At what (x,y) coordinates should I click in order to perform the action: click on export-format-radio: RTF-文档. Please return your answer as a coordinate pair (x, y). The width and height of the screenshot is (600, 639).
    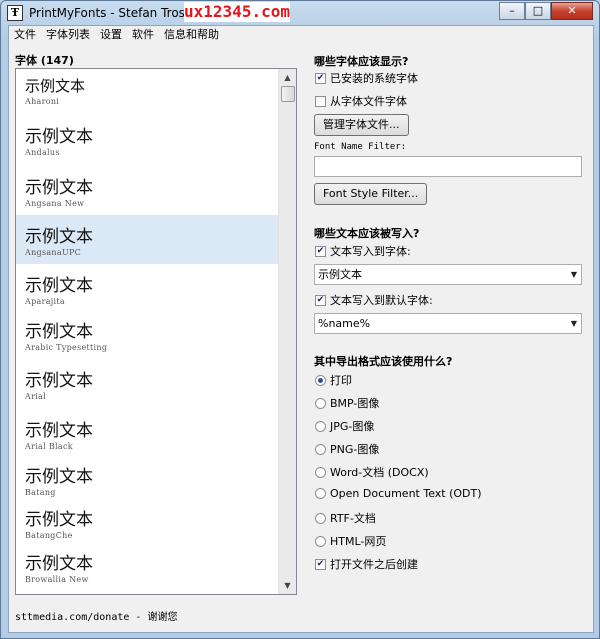
    Looking at the image, I should click on (345, 518).